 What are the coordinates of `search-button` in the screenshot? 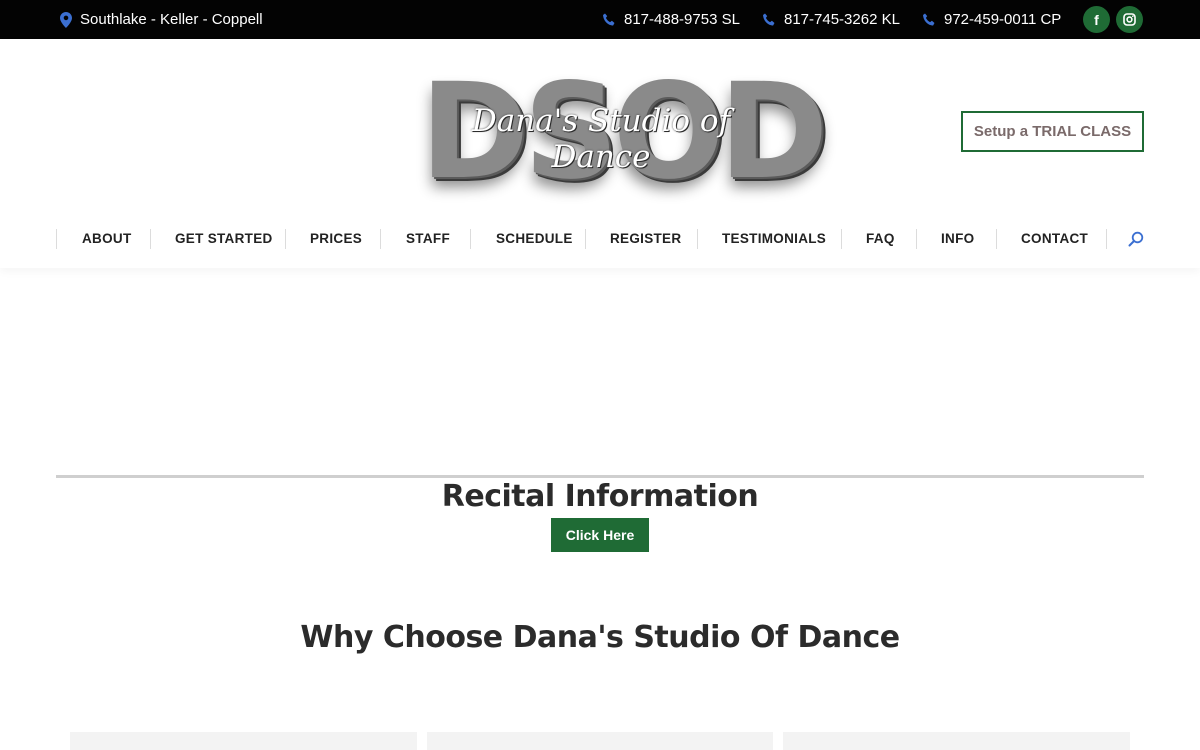 It's located at (1136, 241).